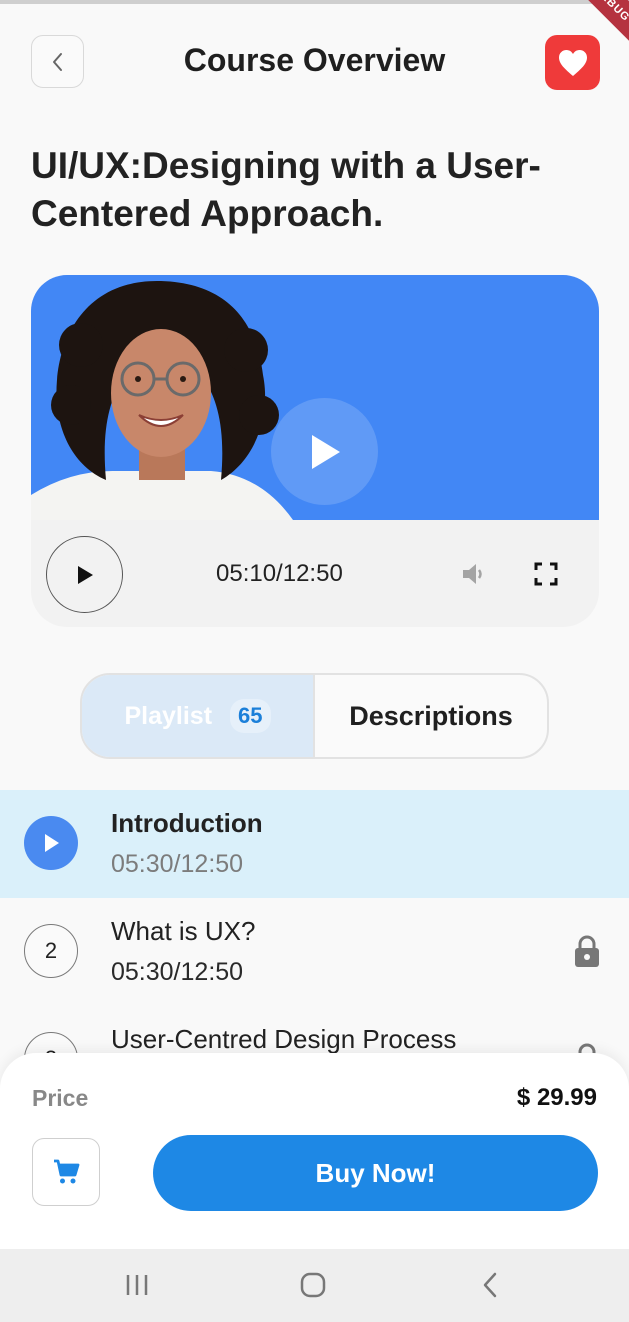  I want to click on page-title: Course Overview, so click(314, 60).